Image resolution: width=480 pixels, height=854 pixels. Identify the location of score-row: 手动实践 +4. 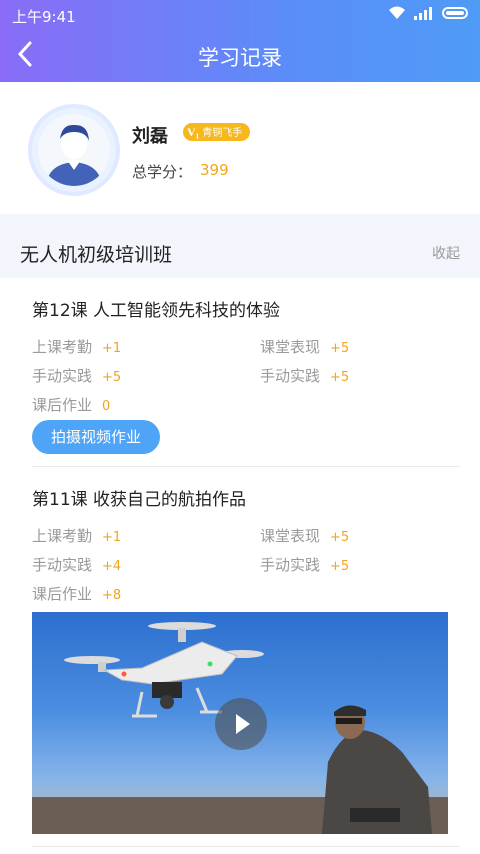
(76, 564).